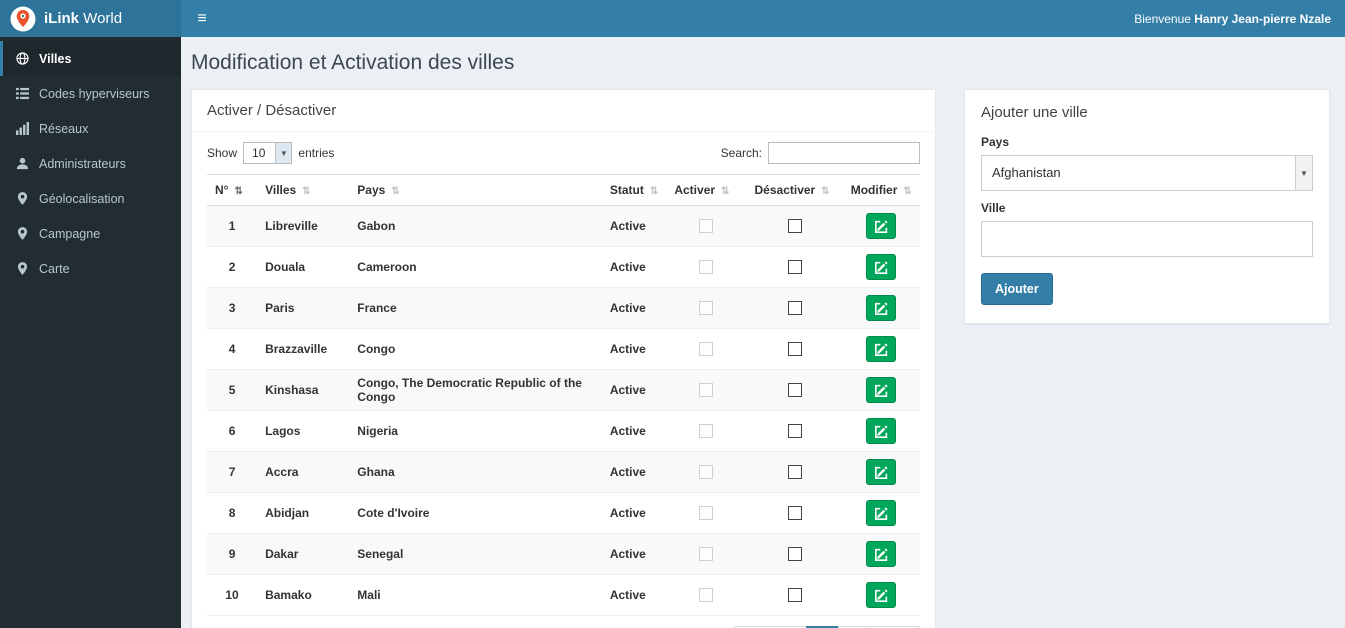  I want to click on sidebar-item-label: Réseaux, so click(64, 128).